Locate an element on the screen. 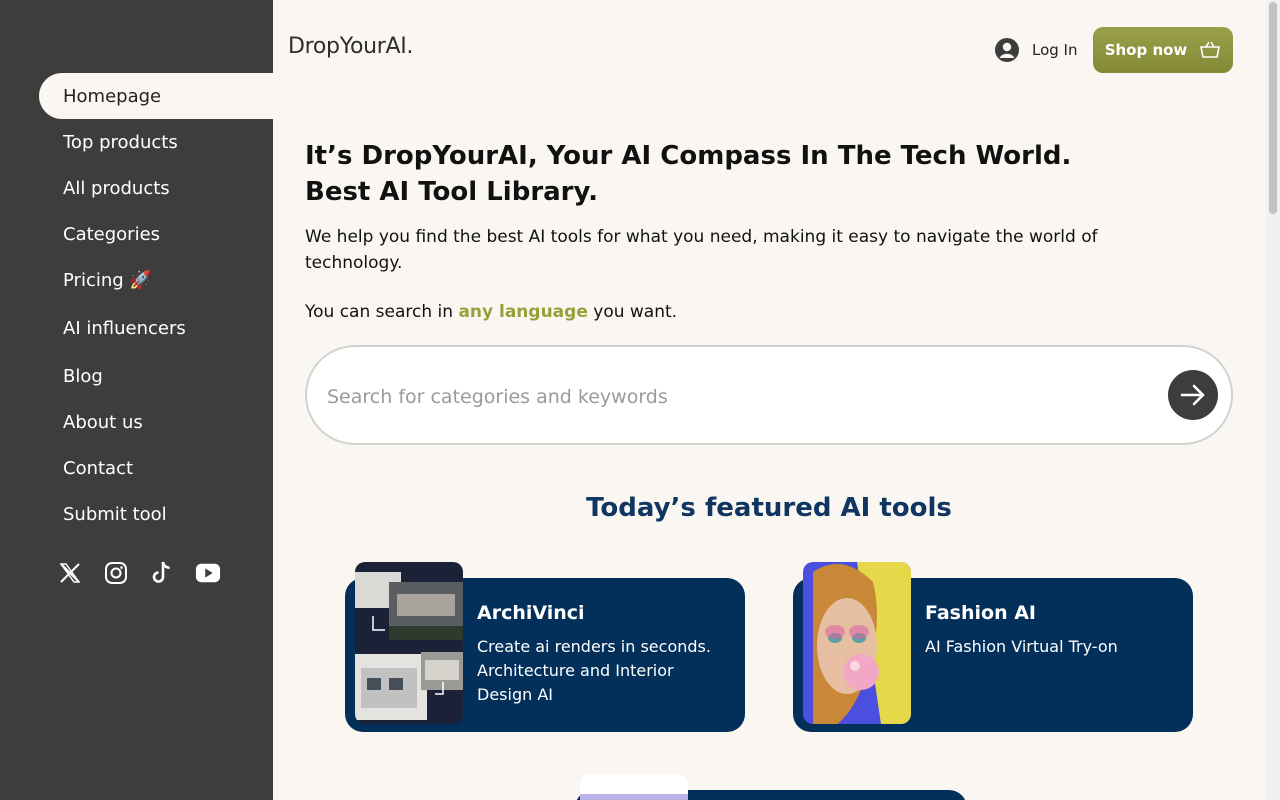 The height and width of the screenshot is (800, 1280). tiktok-icon is located at coordinates (162, 573).